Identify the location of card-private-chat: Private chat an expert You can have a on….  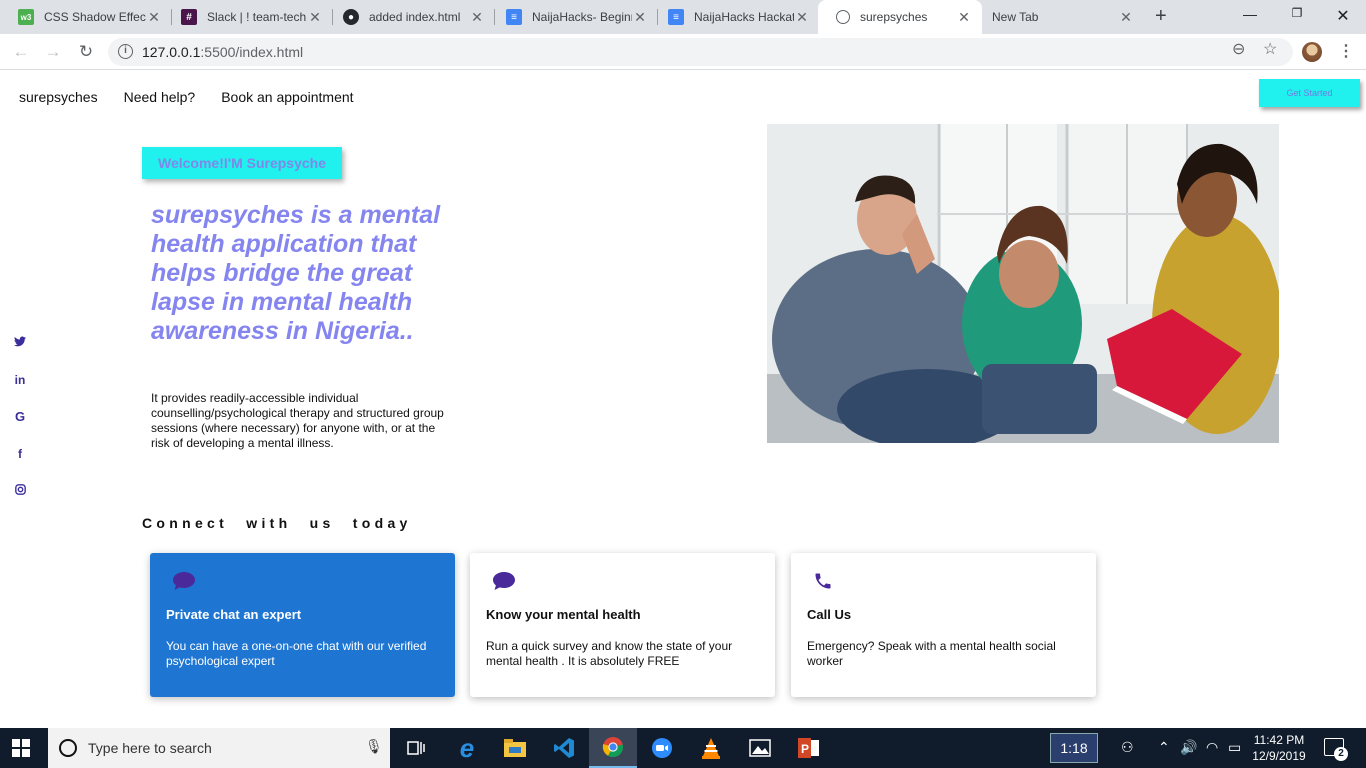
(302, 625).